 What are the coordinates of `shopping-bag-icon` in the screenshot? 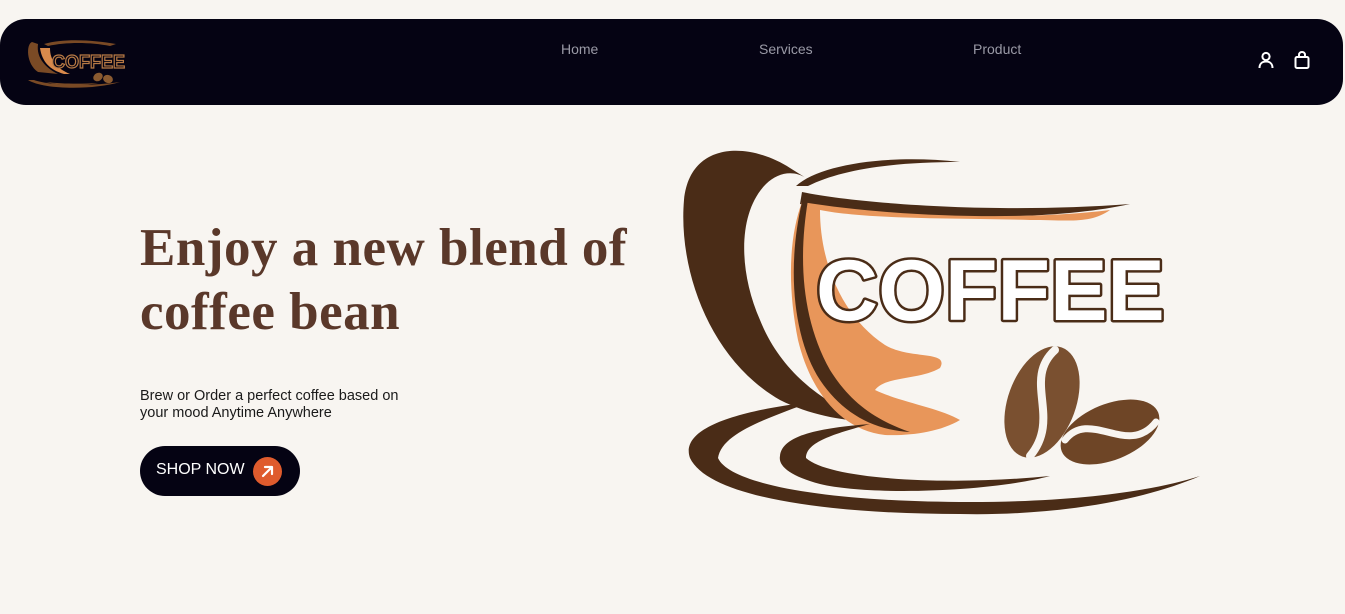 It's located at (1302, 60).